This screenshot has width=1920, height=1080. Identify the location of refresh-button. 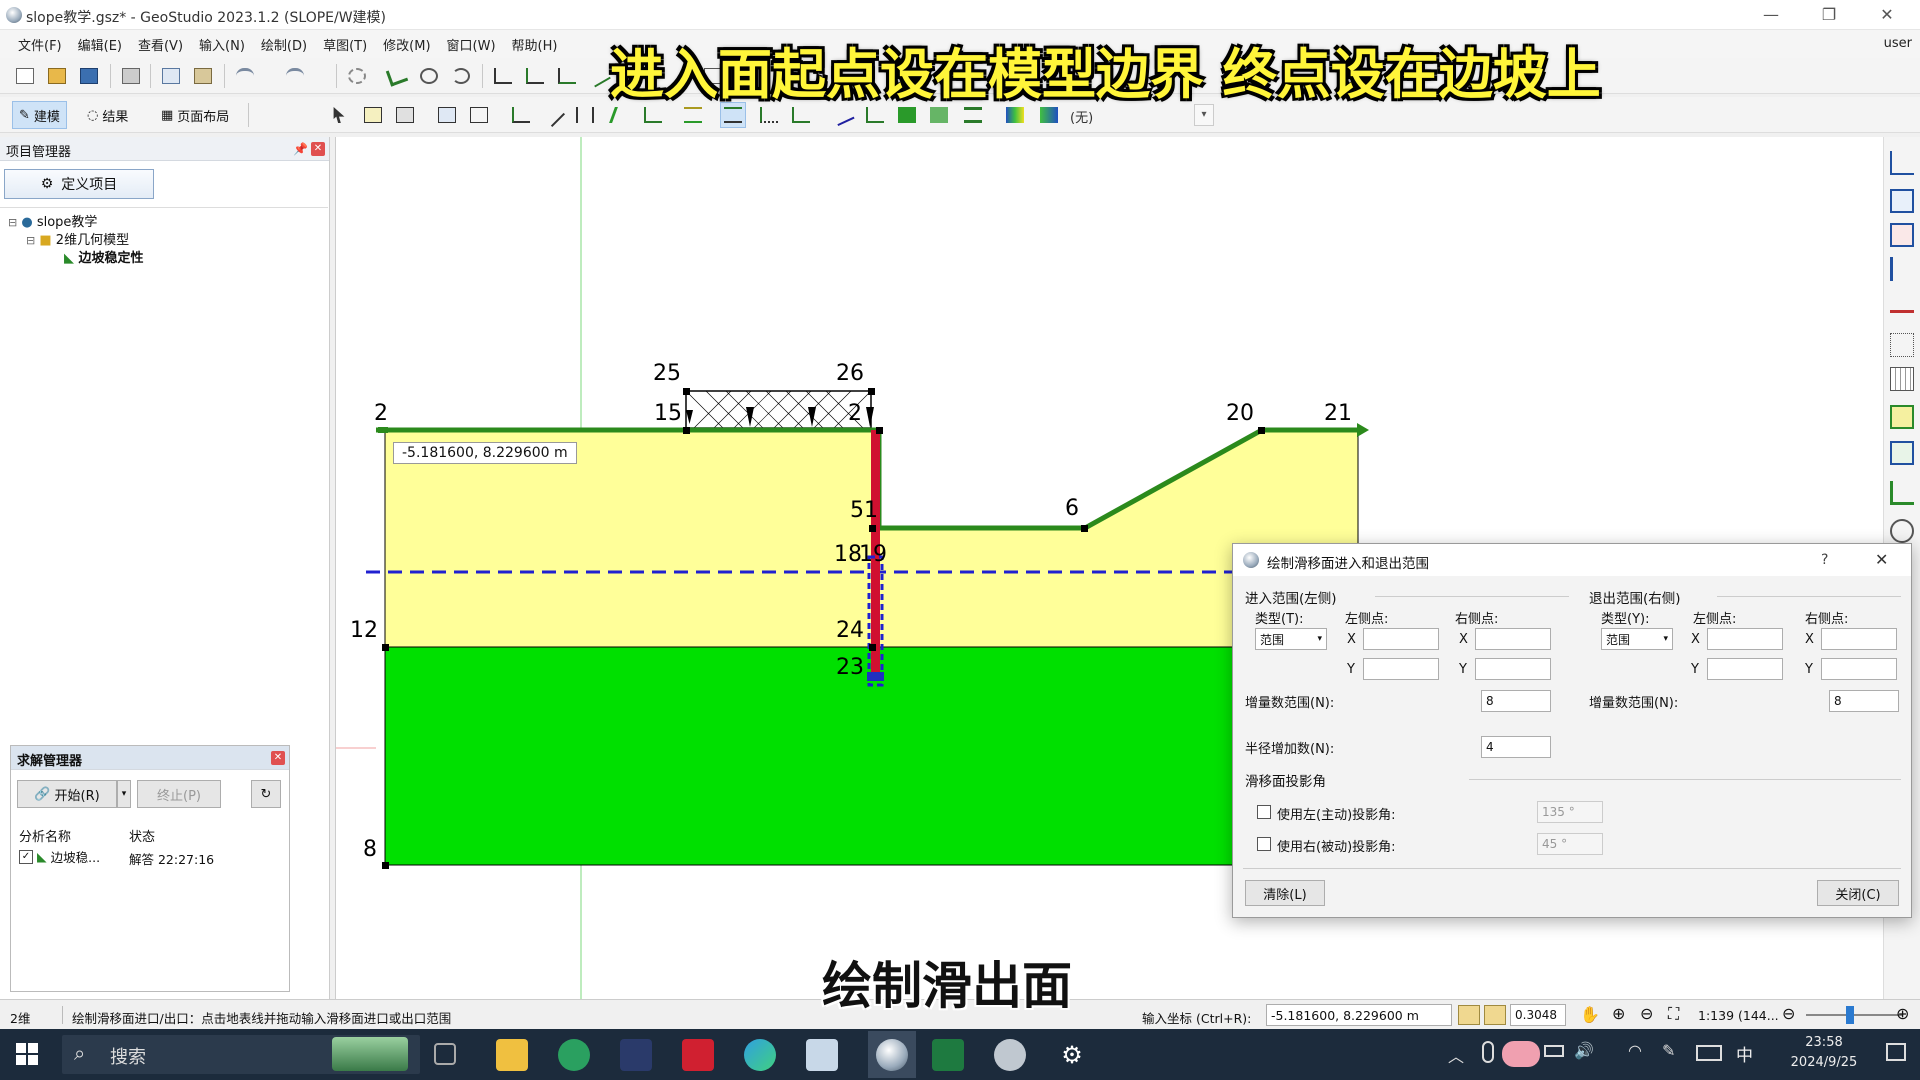
(357, 76).